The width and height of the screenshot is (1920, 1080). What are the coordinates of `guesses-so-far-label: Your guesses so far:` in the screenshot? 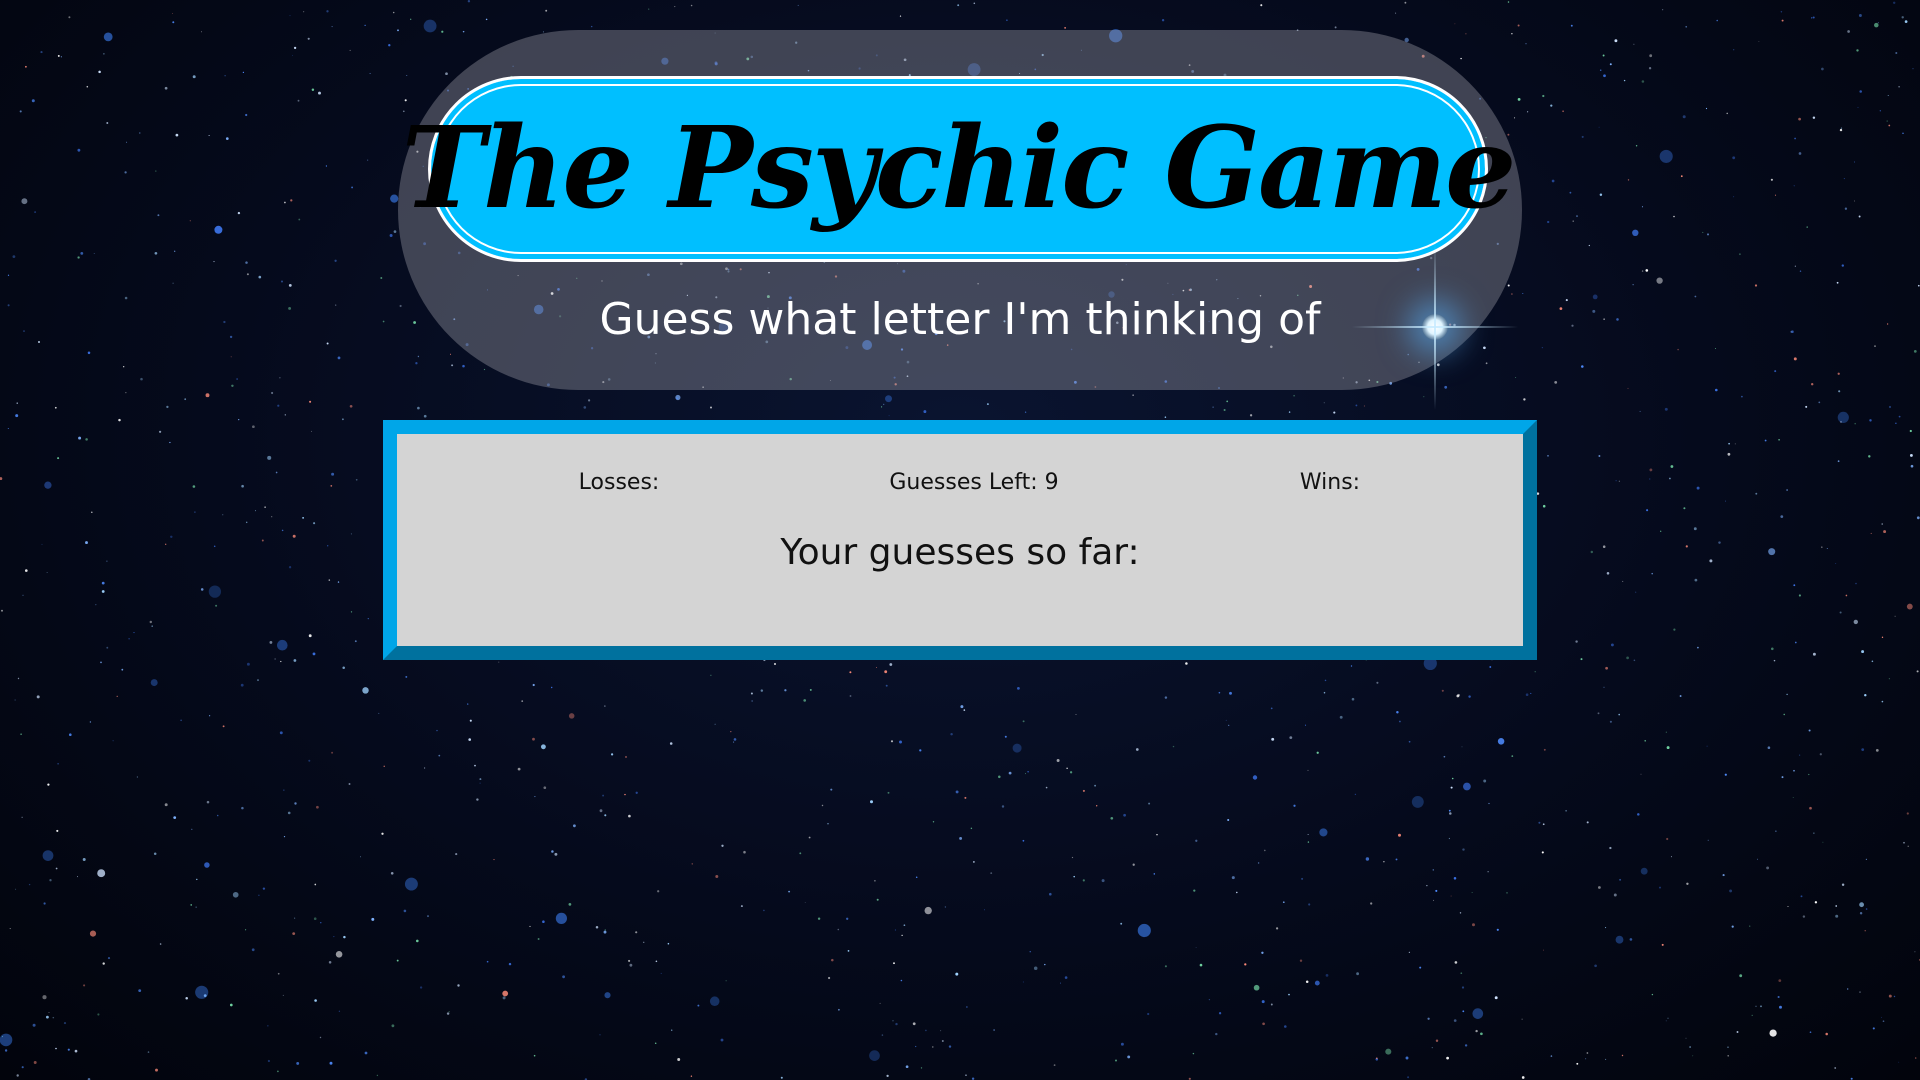 It's located at (960, 552).